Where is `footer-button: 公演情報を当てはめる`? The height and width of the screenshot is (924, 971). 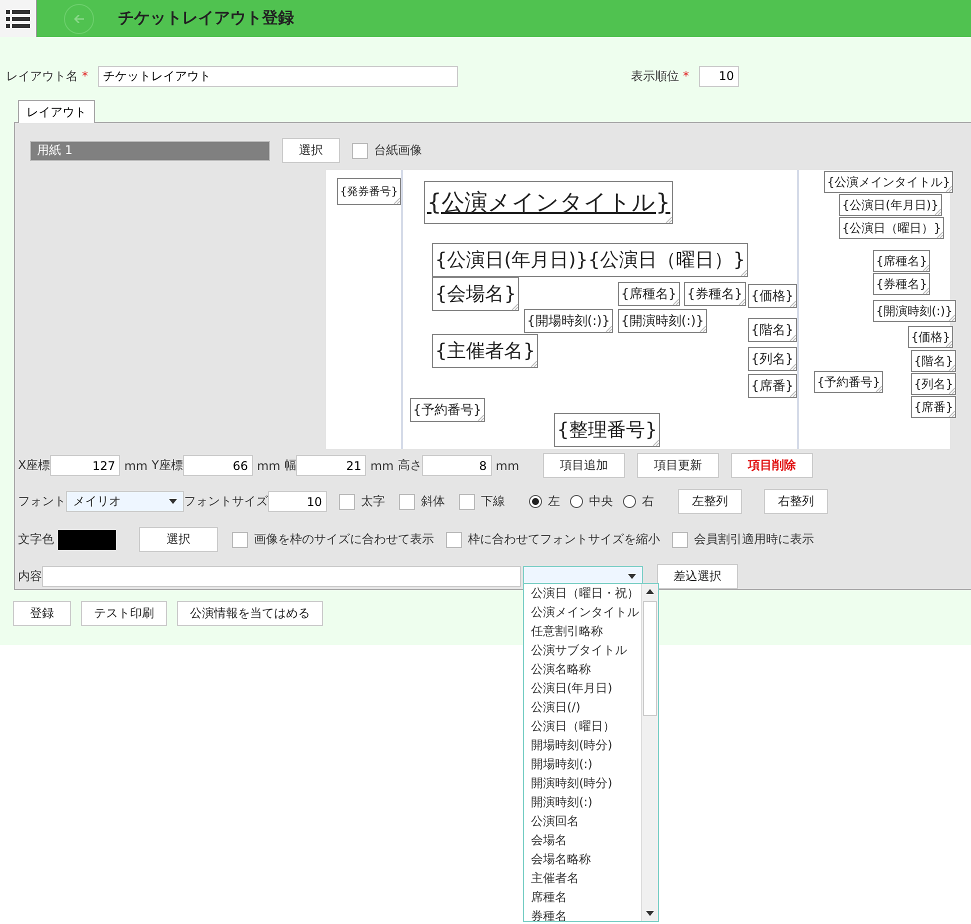
footer-button: 公演情報を当てはめる is located at coordinates (250, 613).